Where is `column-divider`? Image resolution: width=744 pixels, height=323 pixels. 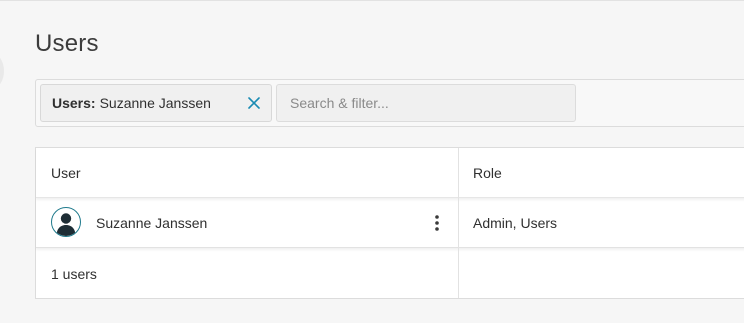 column-divider is located at coordinates (458, 223).